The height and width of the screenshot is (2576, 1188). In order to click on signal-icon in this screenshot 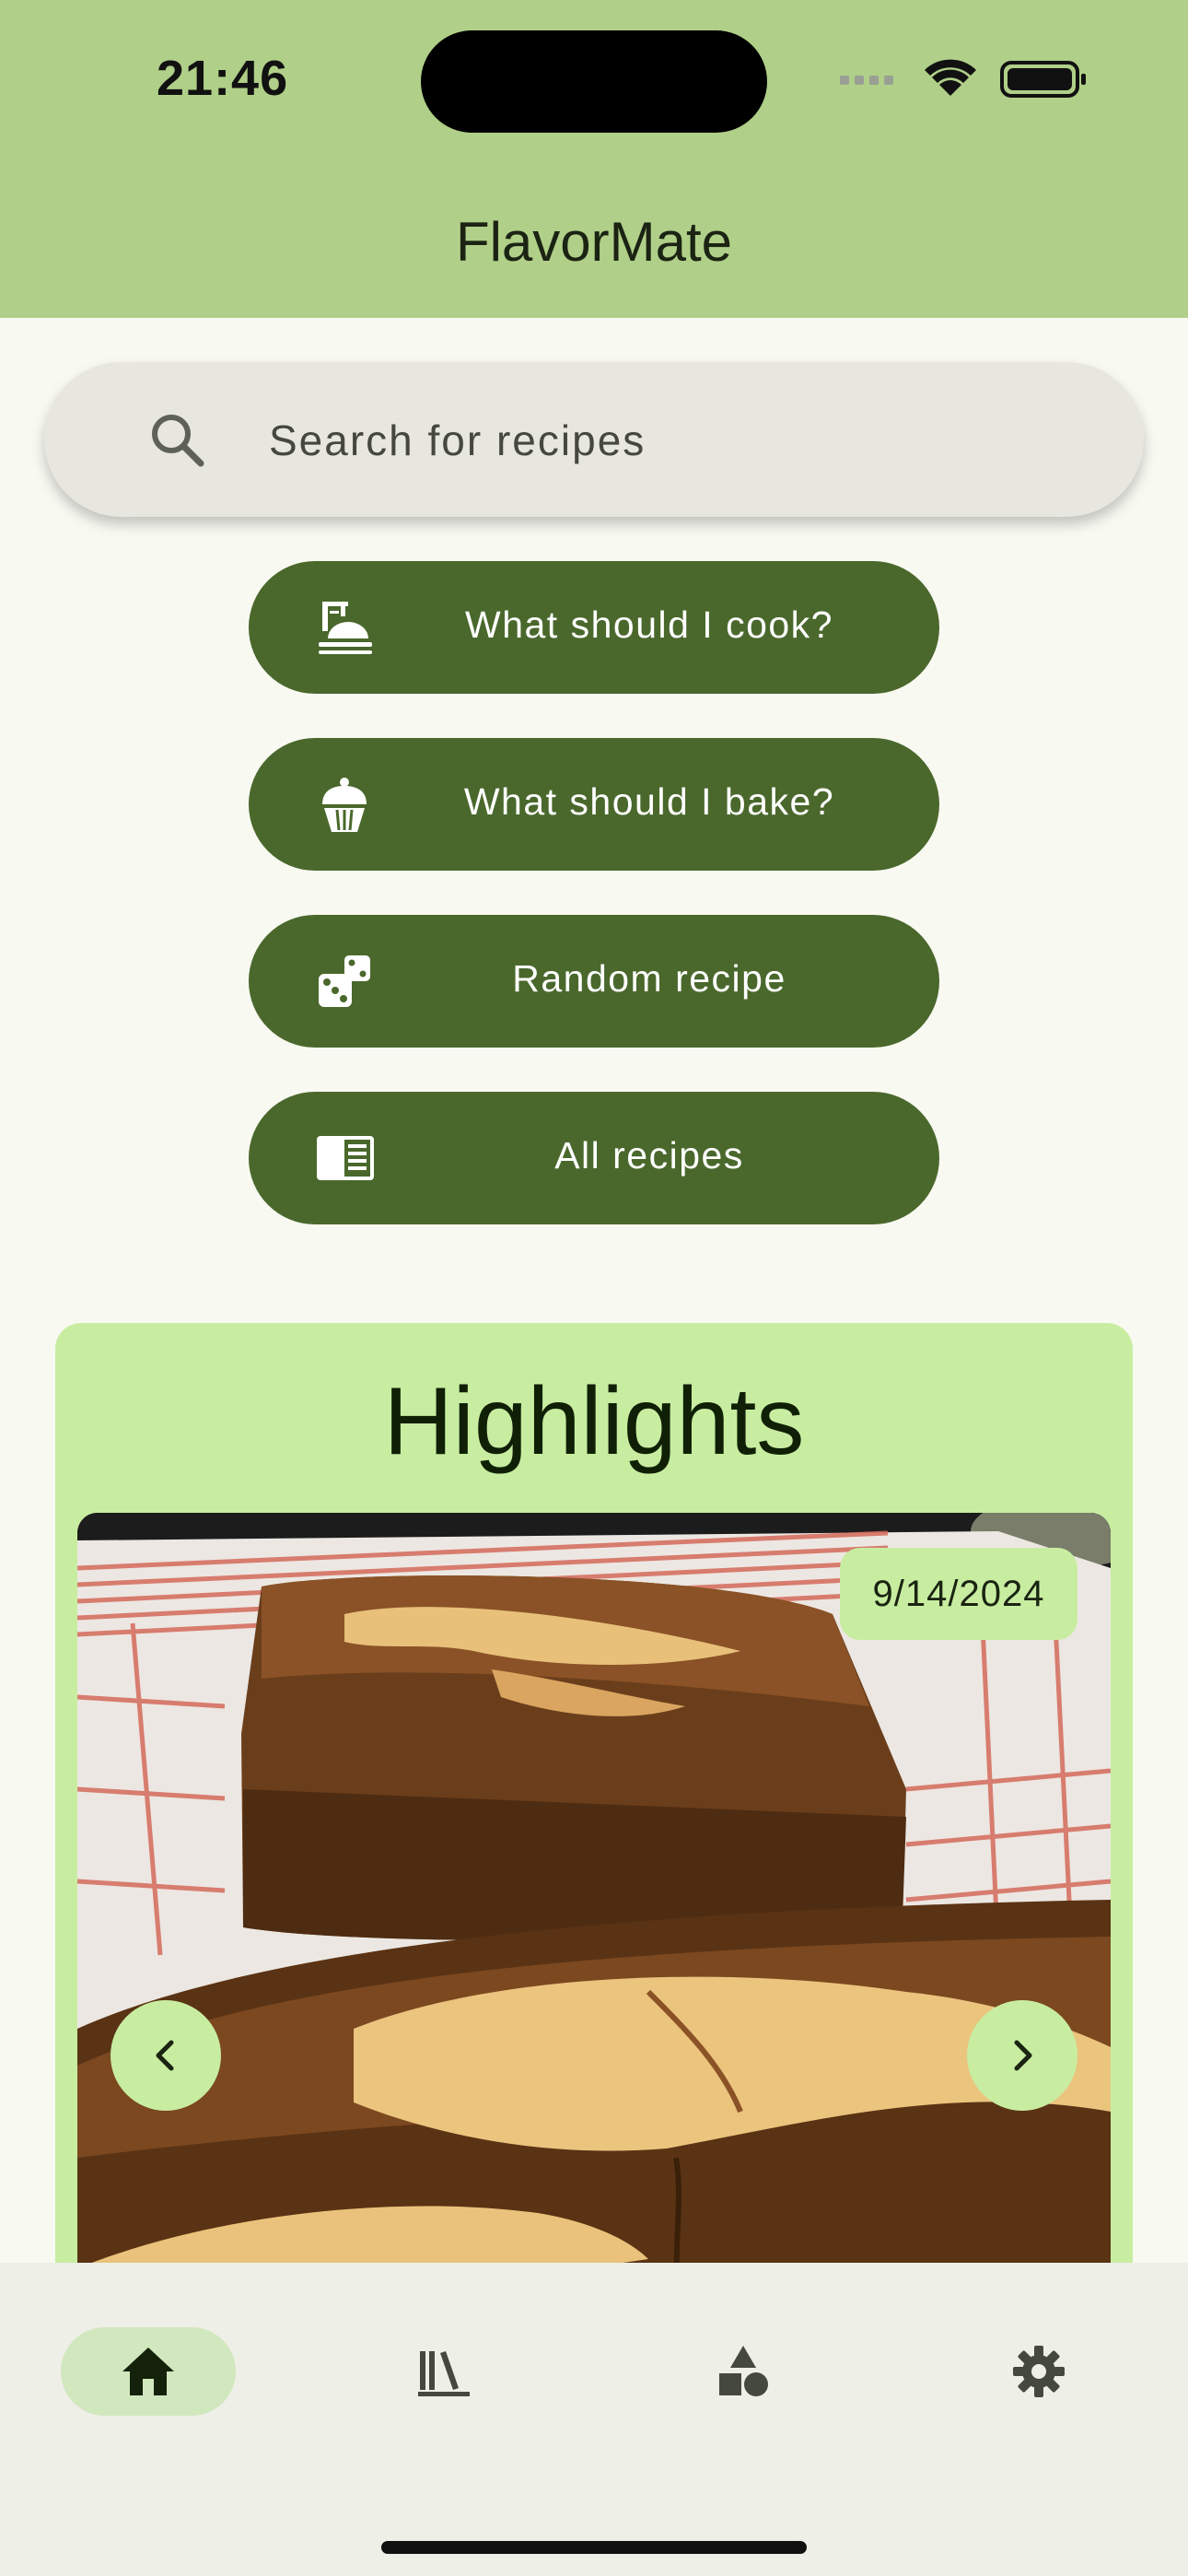, I will do `click(866, 80)`.